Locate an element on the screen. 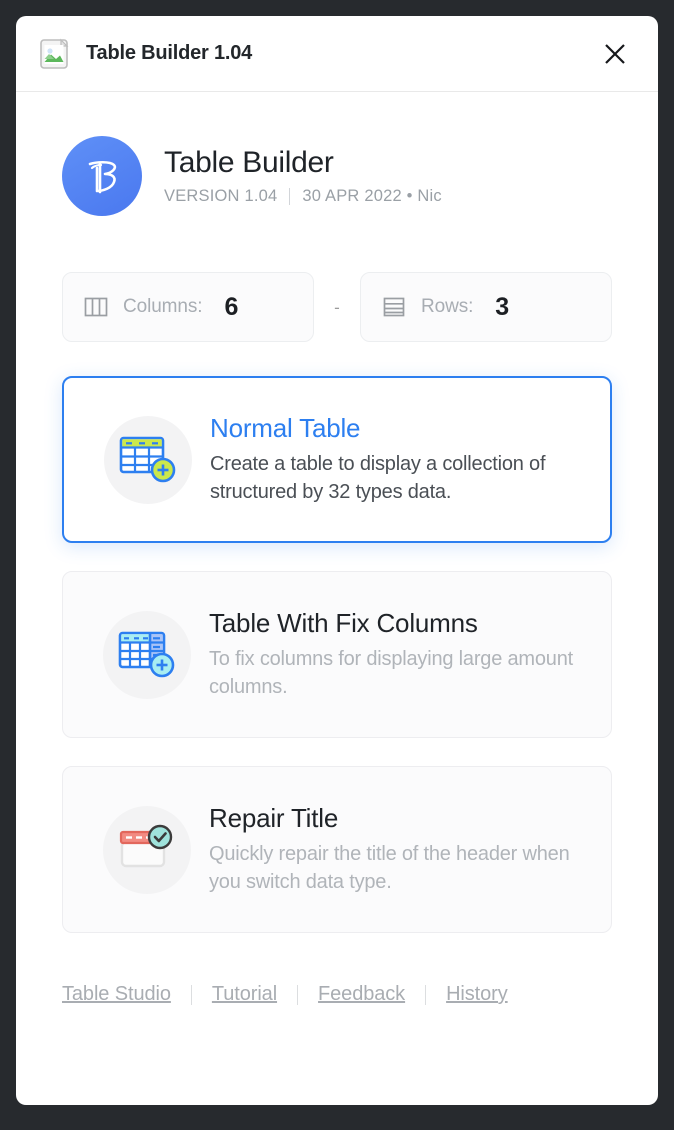 This screenshot has width=674, height=1130. fix-columns-icon-disc is located at coordinates (147, 654).